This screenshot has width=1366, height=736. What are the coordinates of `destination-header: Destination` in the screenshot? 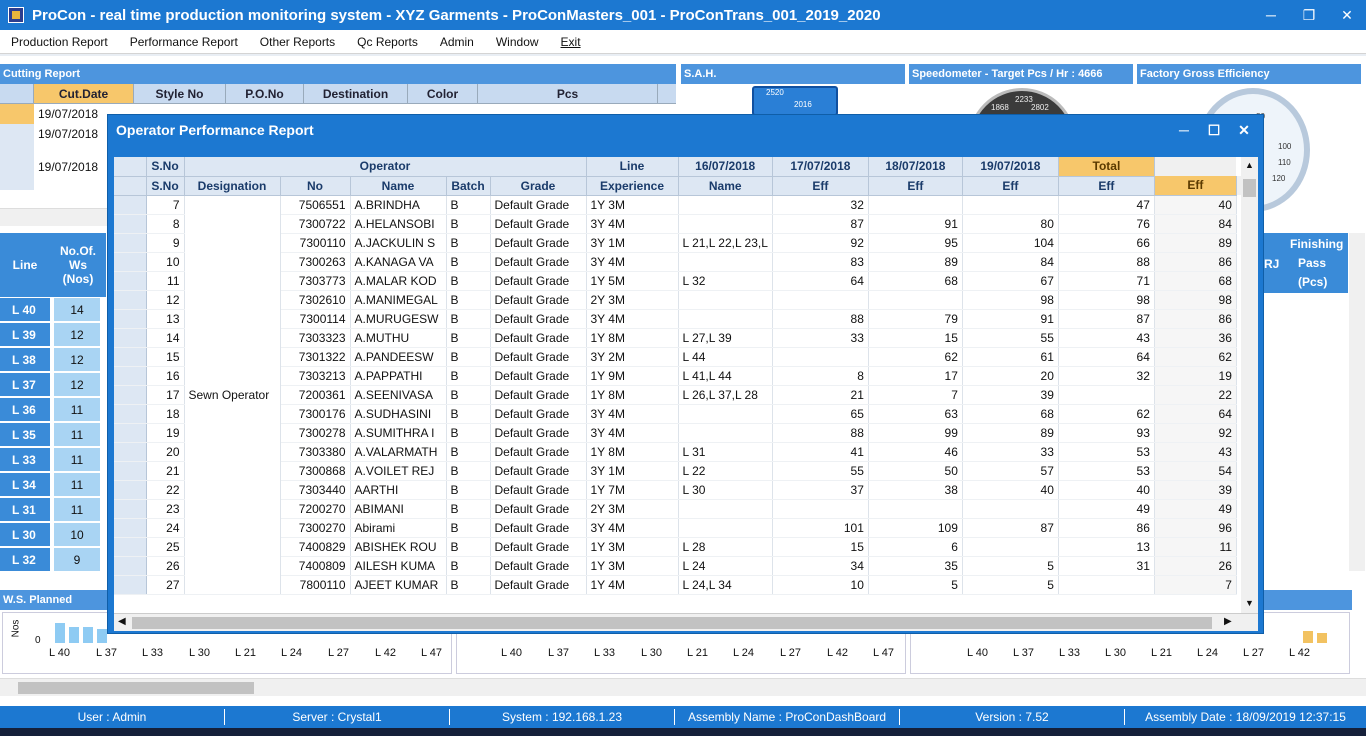 It's located at (356, 93).